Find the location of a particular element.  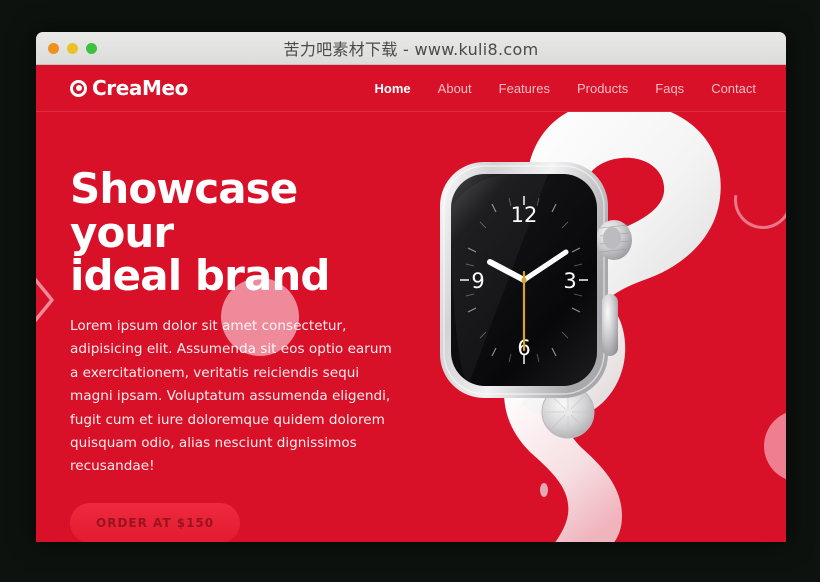

brand-logo: CreaMeo is located at coordinates (129, 88).